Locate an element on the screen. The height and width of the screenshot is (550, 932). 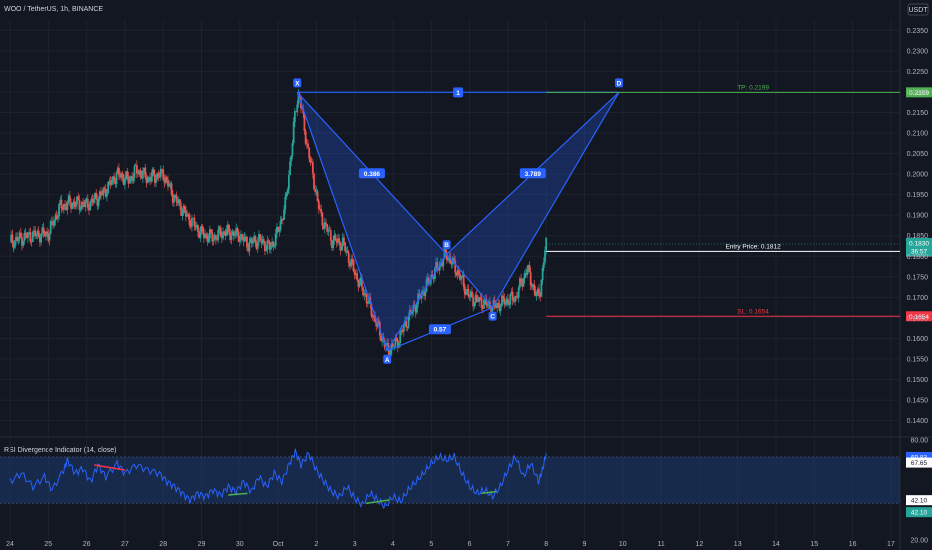
y-tick-label: 0.1550 is located at coordinates (918, 359).